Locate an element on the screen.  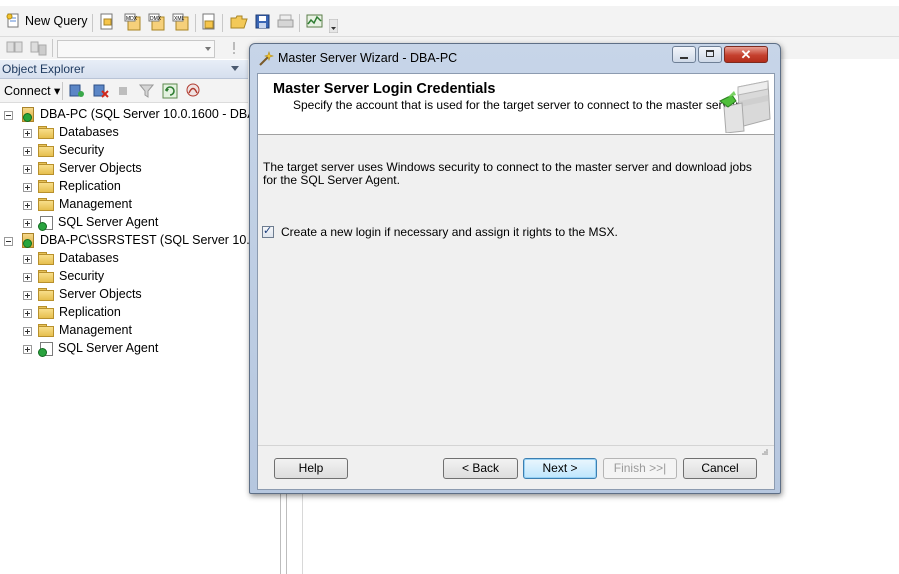
tree-node-server: DBA-PC (SQL Server 10.0.1600 - DBA-PC is located at coordinates (149, 114).